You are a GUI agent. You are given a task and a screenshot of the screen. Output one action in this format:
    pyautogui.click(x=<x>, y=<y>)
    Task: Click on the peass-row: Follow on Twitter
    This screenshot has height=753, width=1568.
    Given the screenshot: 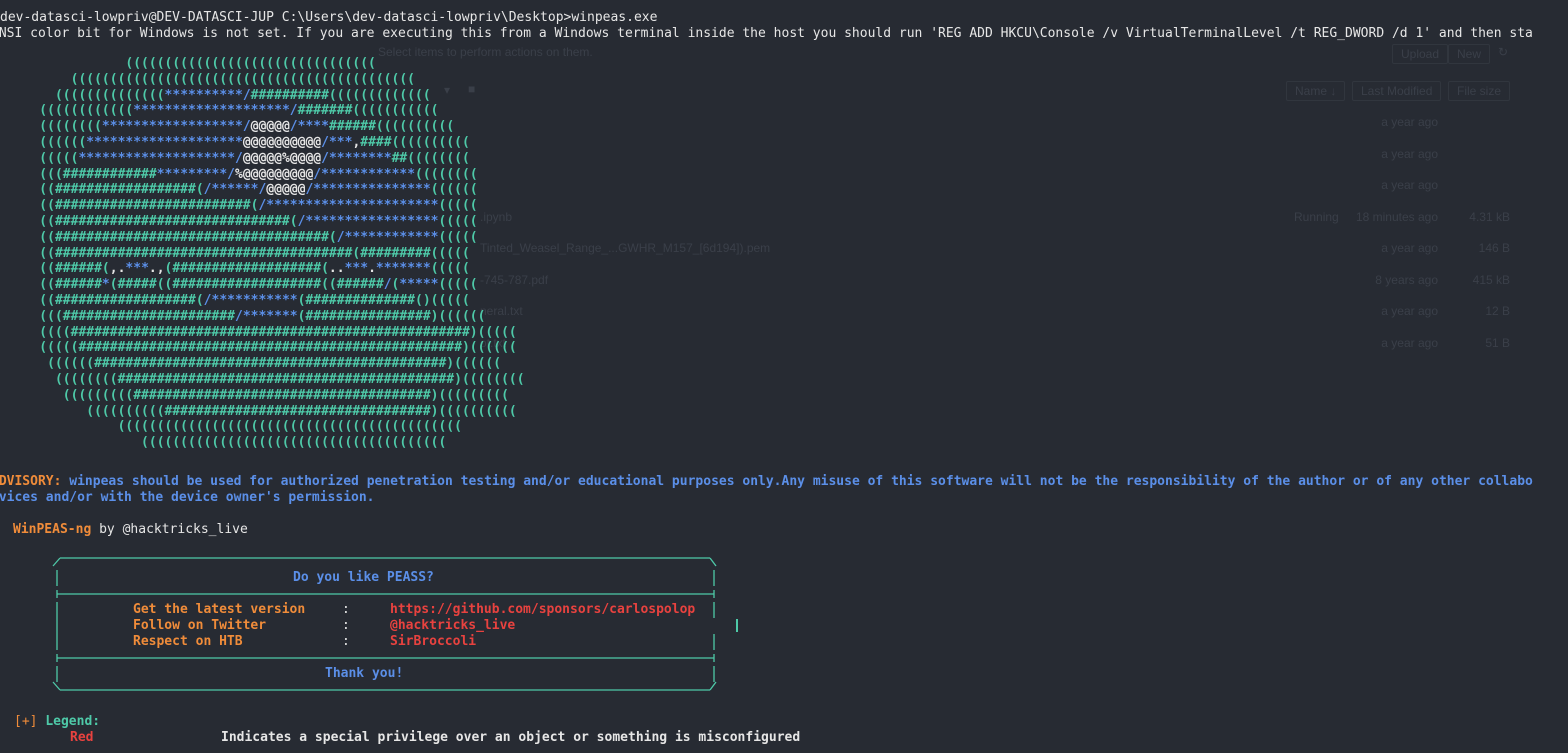 What is the action you would take?
    pyautogui.click(x=199, y=626)
    